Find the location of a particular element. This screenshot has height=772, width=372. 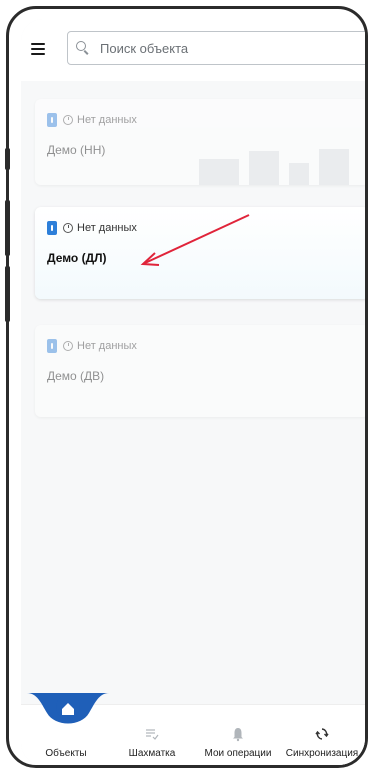

sync-icon is located at coordinates (322, 734).